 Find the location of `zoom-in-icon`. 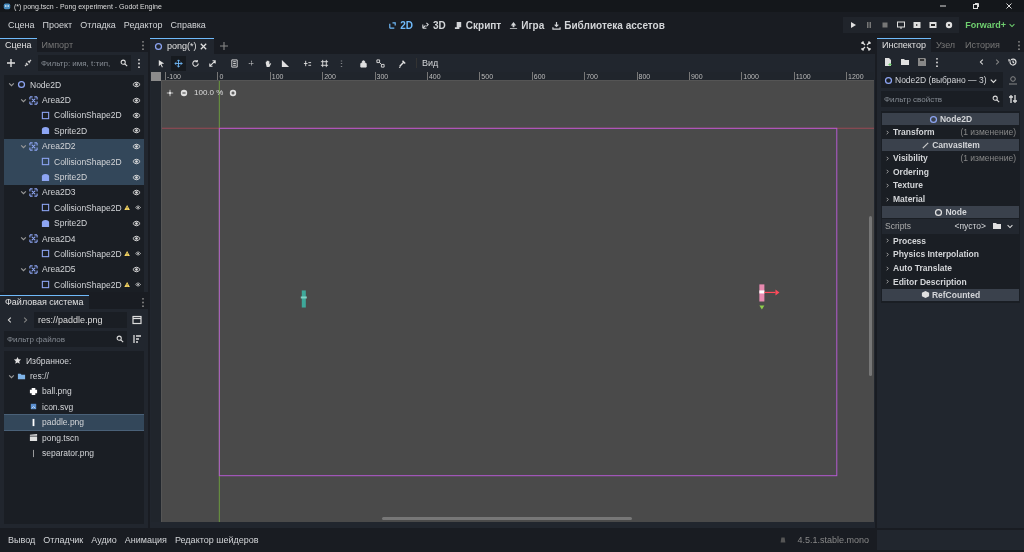

zoom-in-icon is located at coordinates (233, 92).